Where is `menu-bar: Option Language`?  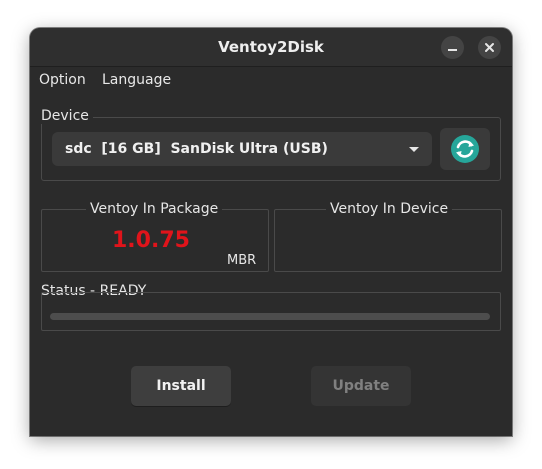 menu-bar: Option Language is located at coordinates (271, 80).